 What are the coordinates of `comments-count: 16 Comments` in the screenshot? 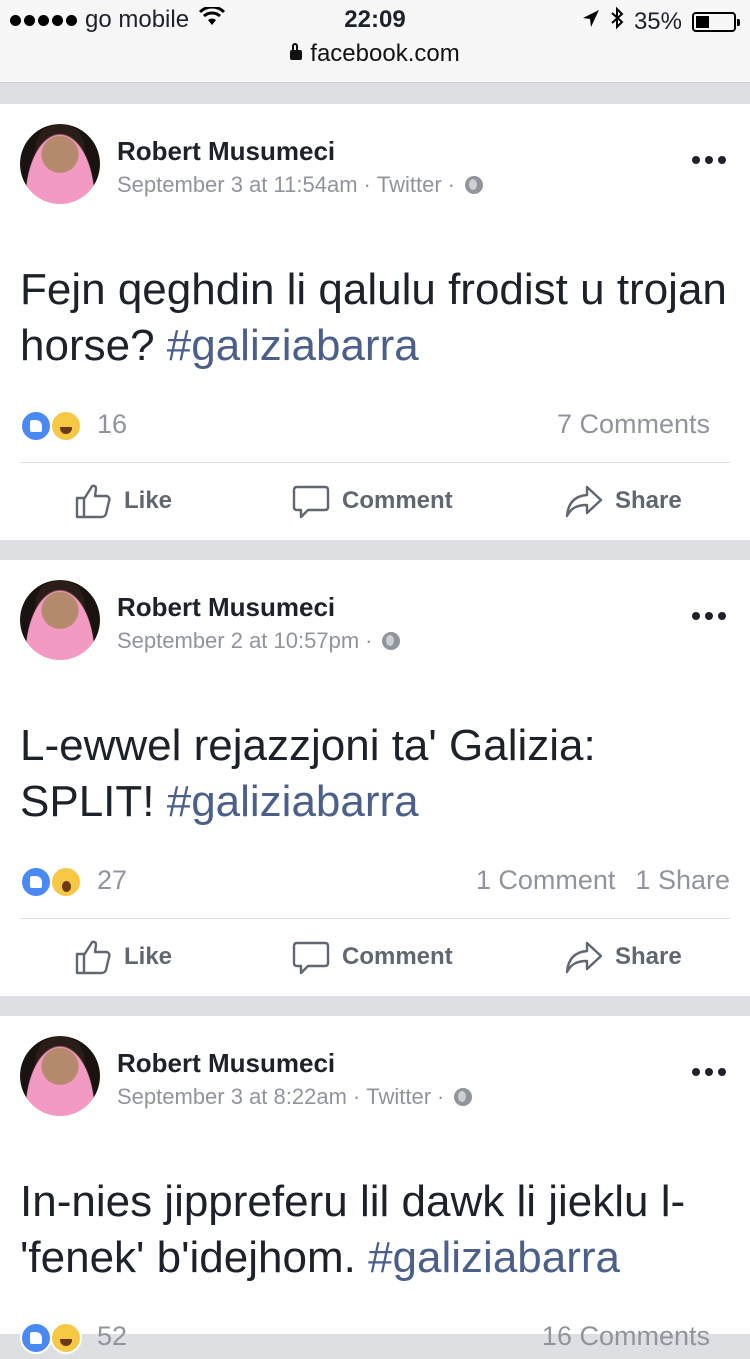 It's located at (626, 1336).